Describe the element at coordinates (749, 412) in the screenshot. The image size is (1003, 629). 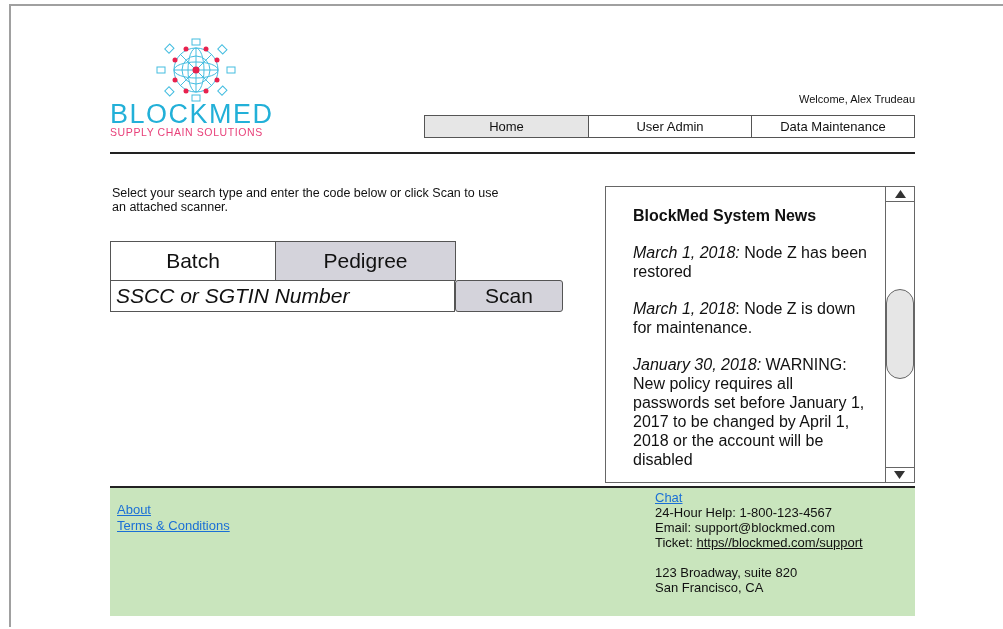
I see `news-item: January 30, 2018: WARNING: New policy requires all passwords set before January 1, 2017 to be changed by April 1, 2018 or the account will be disabled` at that location.